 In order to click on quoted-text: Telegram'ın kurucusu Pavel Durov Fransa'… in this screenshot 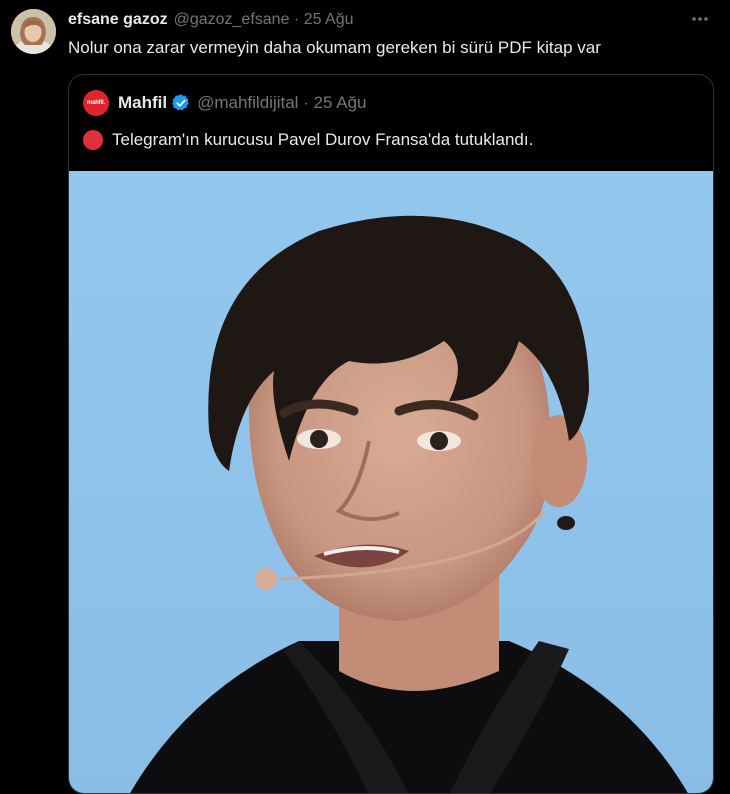, I will do `click(323, 139)`.